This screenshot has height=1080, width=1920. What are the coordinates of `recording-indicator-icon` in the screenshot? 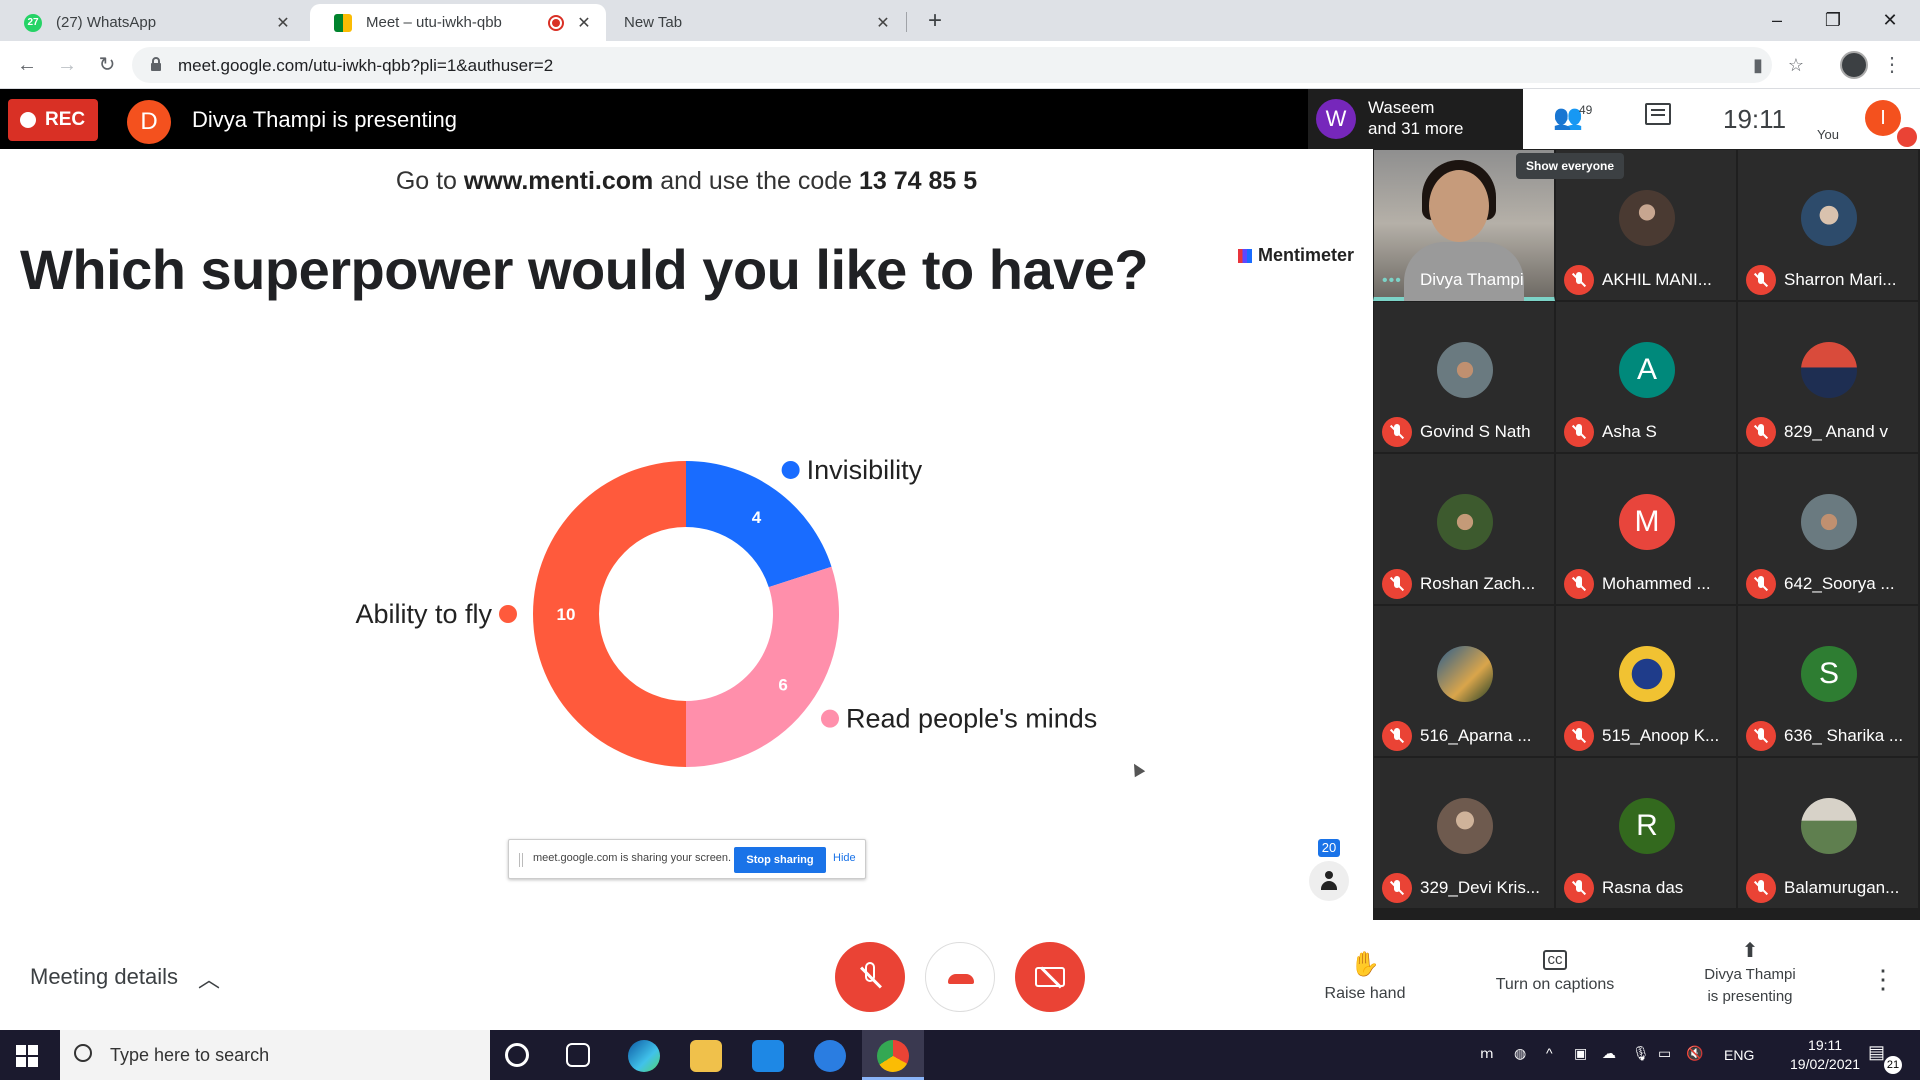 It's located at (556, 22).